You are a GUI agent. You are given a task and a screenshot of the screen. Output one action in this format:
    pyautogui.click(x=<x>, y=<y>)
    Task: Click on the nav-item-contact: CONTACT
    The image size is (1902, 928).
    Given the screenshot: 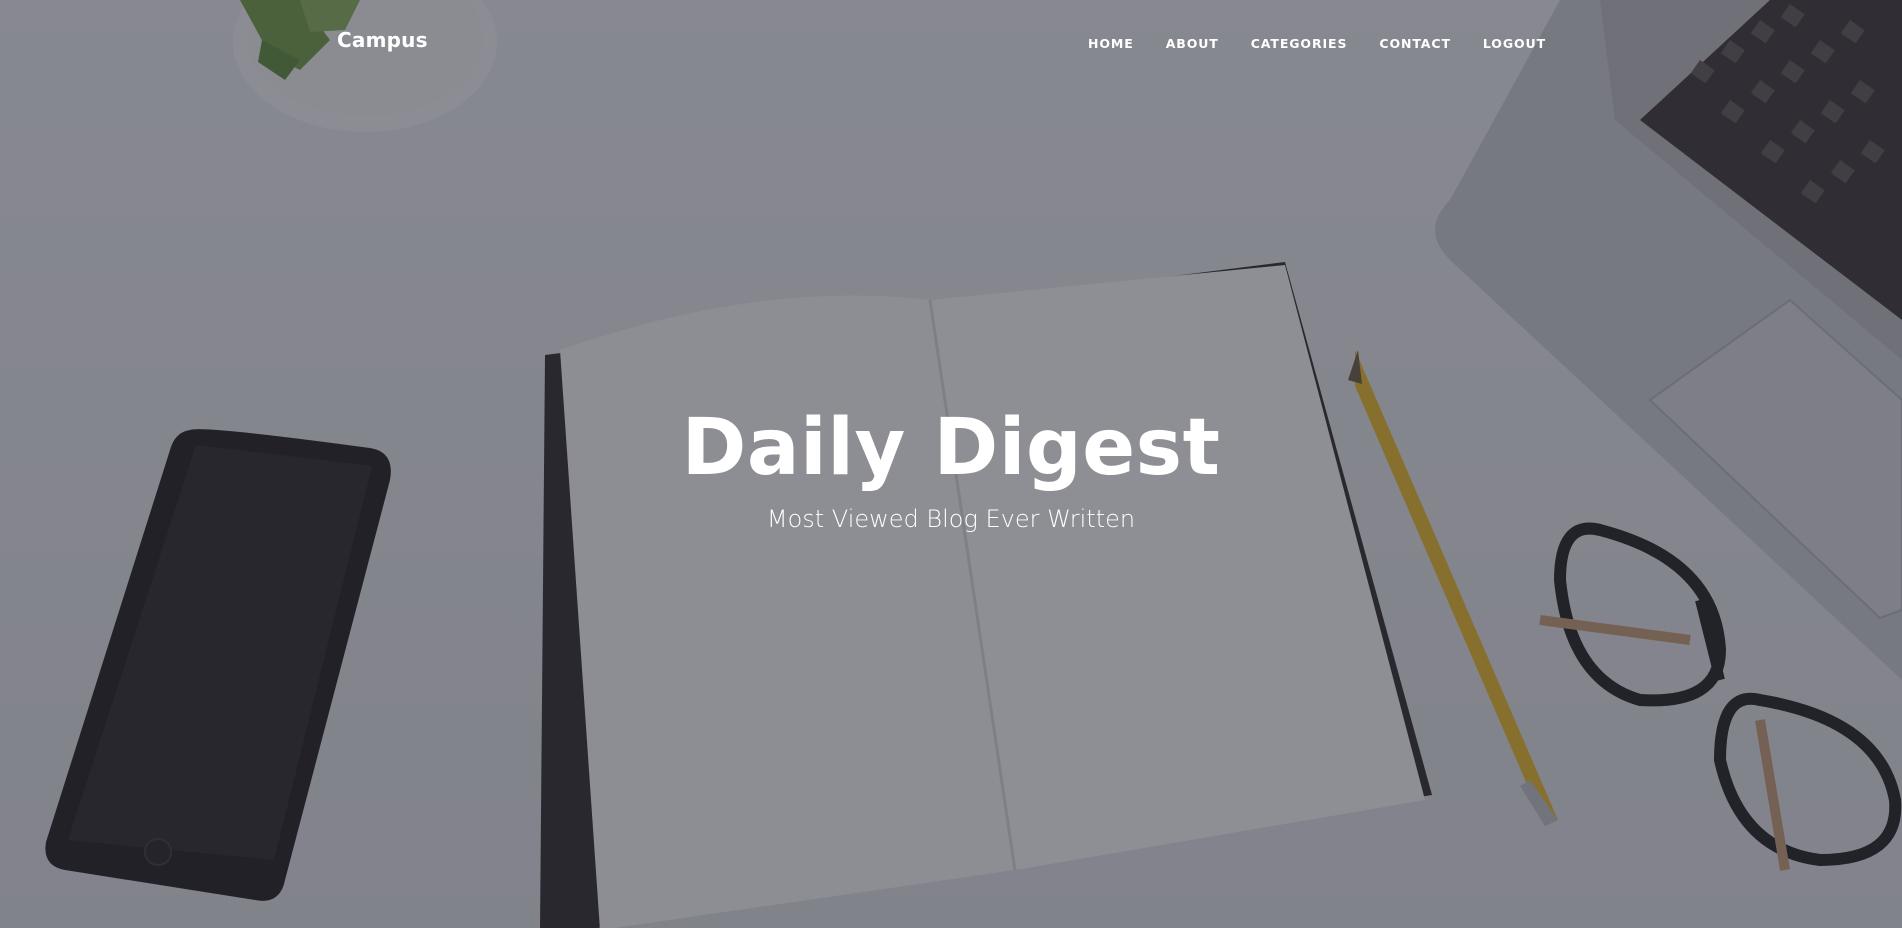 What is the action you would take?
    pyautogui.click(x=1415, y=42)
    